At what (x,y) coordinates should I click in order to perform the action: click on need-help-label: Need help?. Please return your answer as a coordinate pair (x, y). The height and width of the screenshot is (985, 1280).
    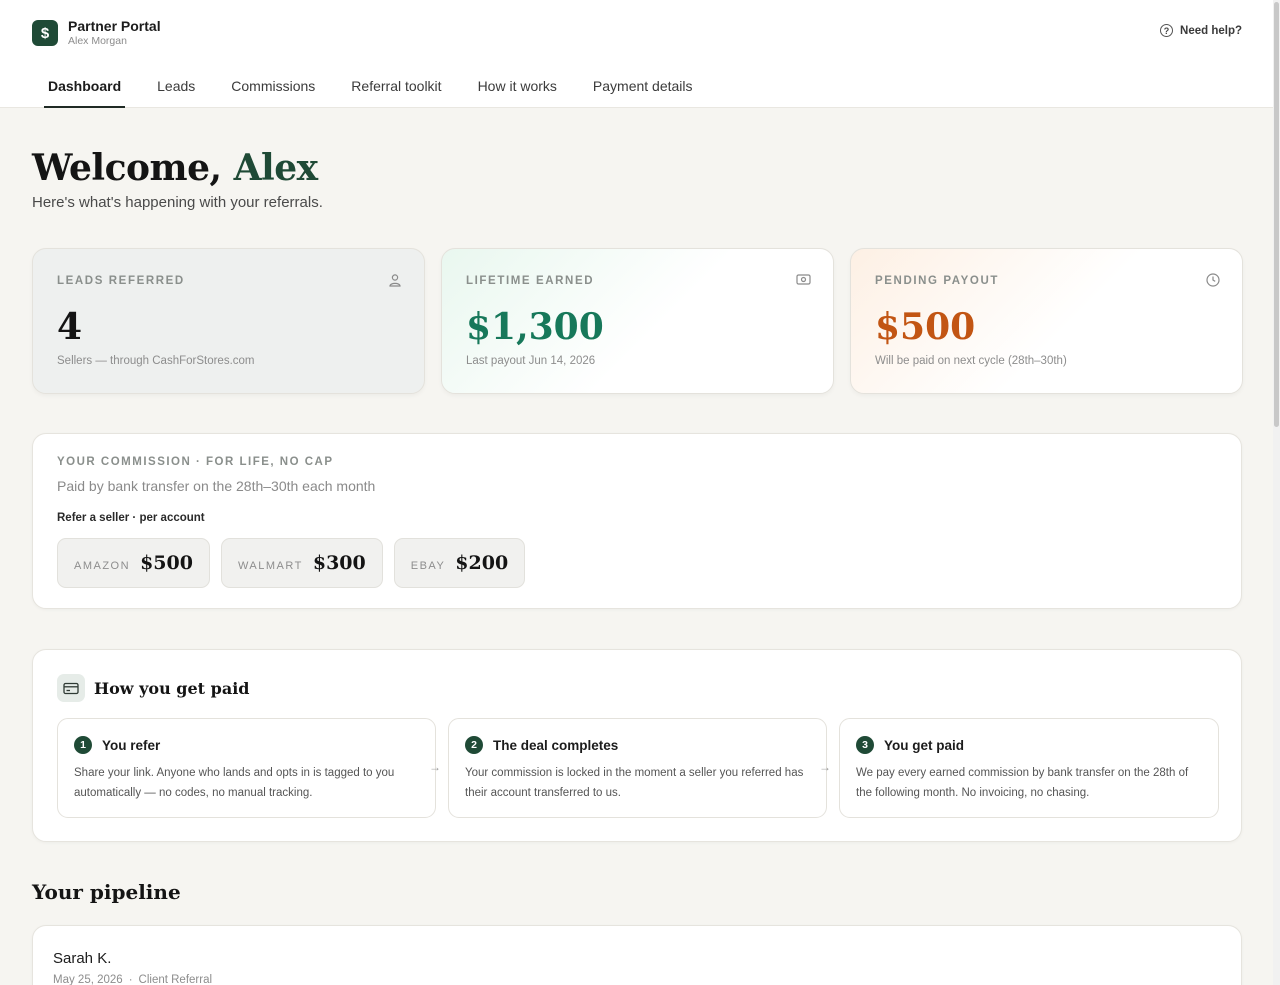
    Looking at the image, I should click on (1211, 30).